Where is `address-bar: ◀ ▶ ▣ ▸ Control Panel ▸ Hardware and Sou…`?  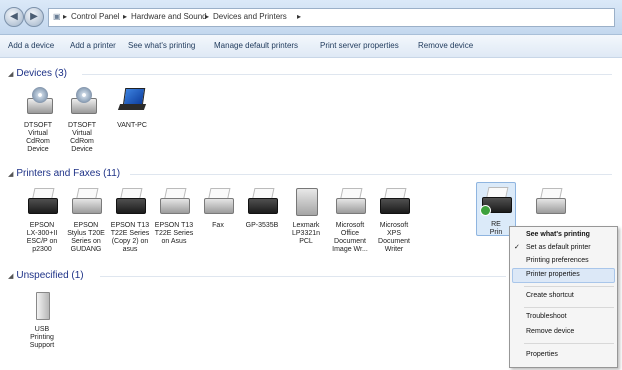
address-bar: ◀ ▶ ▣ ▸ Control Panel ▸ Hardware and Sou… is located at coordinates (311, 17).